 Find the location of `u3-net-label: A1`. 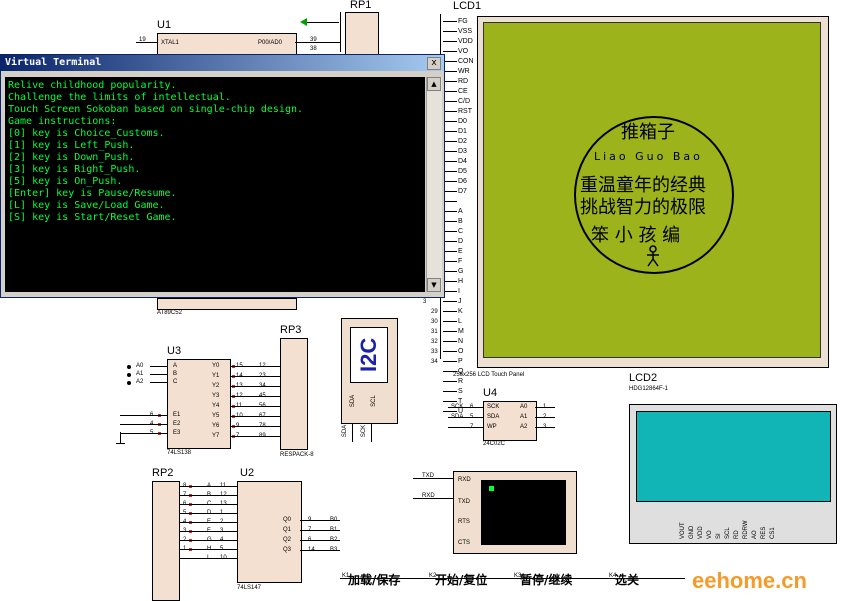

u3-net-label: A1 is located at coordinates (140, 374).